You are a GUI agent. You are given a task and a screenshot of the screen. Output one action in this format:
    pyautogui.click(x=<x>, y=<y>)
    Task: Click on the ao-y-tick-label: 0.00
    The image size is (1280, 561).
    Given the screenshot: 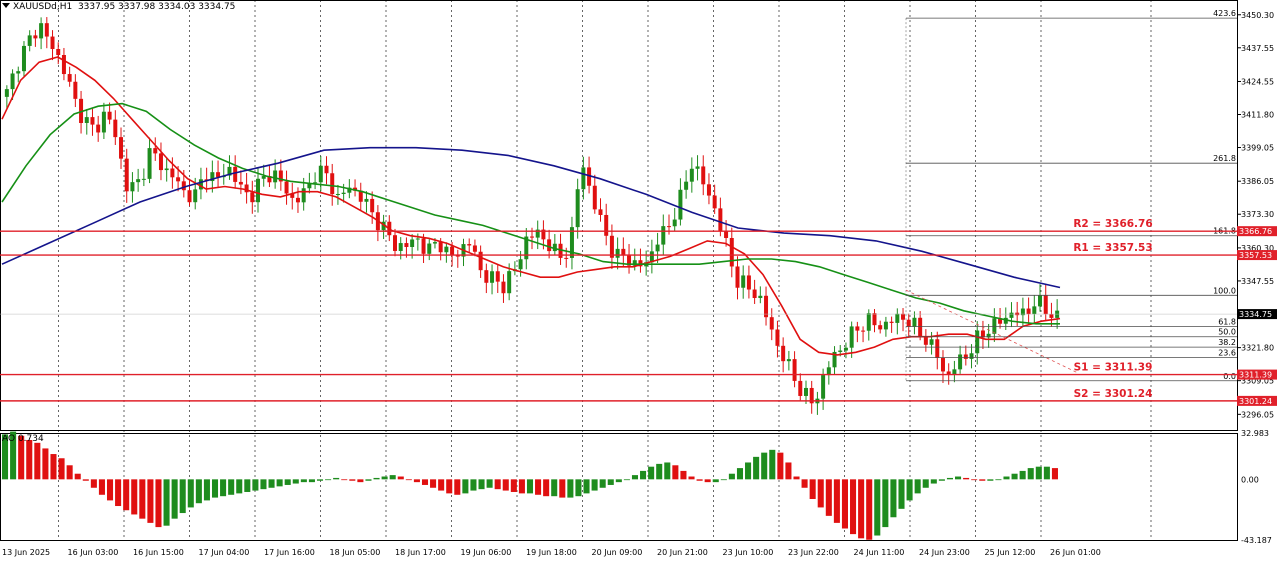 What is the action you would take?
    pyautogui.click(x=1250, y=479)
    